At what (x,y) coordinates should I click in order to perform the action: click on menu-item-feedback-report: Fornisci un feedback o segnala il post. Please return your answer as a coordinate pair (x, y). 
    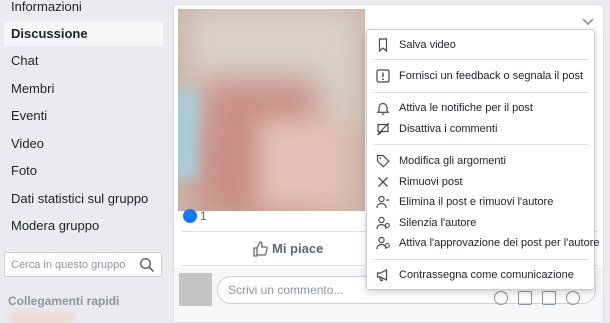
    Looking at the image, I should click on (480, 76).